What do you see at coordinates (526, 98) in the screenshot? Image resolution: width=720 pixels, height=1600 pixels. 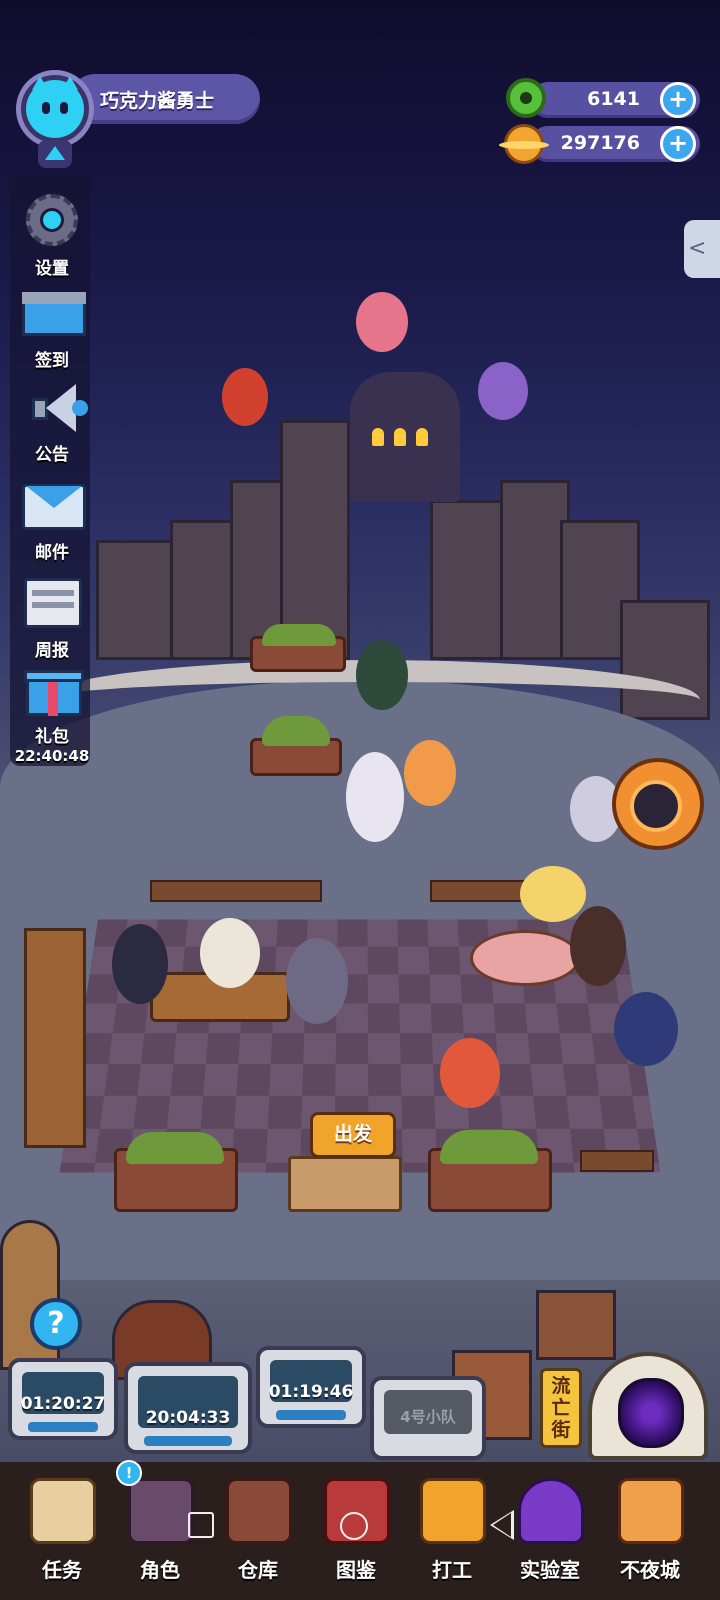 I see `green-donut-icon` at bounding box center [526, 98].